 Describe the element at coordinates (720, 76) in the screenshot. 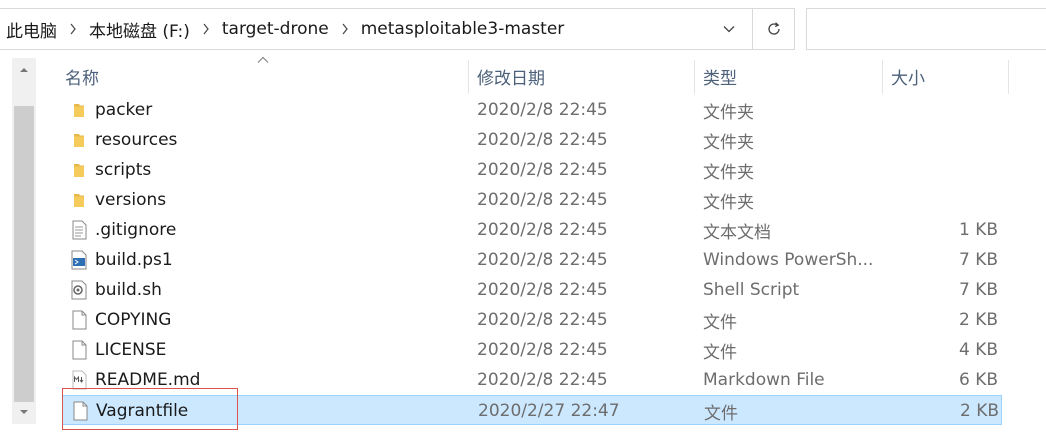

I see `column-header-type: 类型` at that location.